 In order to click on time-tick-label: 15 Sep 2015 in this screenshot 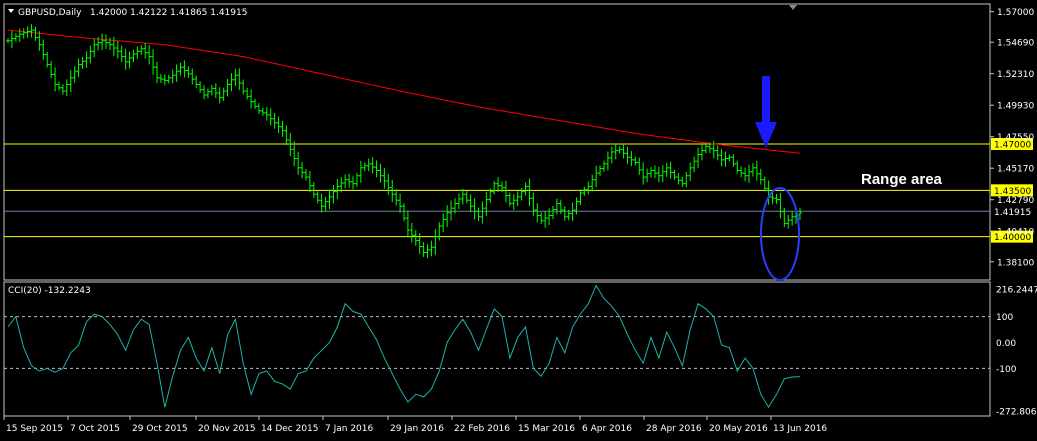, I will do `click(34, 429)`.